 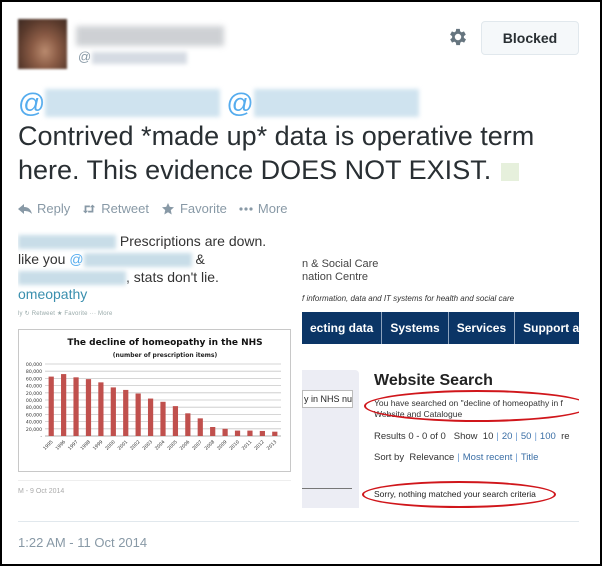 What do you see at coordinates (431, 457) in the screenshot?
I see `sort-relevance: Relevance` at bounding box center [431, 457].